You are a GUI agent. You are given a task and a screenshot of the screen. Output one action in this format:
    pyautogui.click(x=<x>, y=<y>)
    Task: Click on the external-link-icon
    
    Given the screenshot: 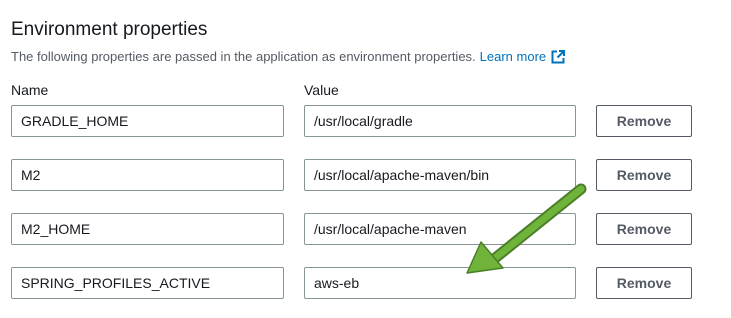 What is the action you would take?
    pyautogui.click(x=558, y=57)
    